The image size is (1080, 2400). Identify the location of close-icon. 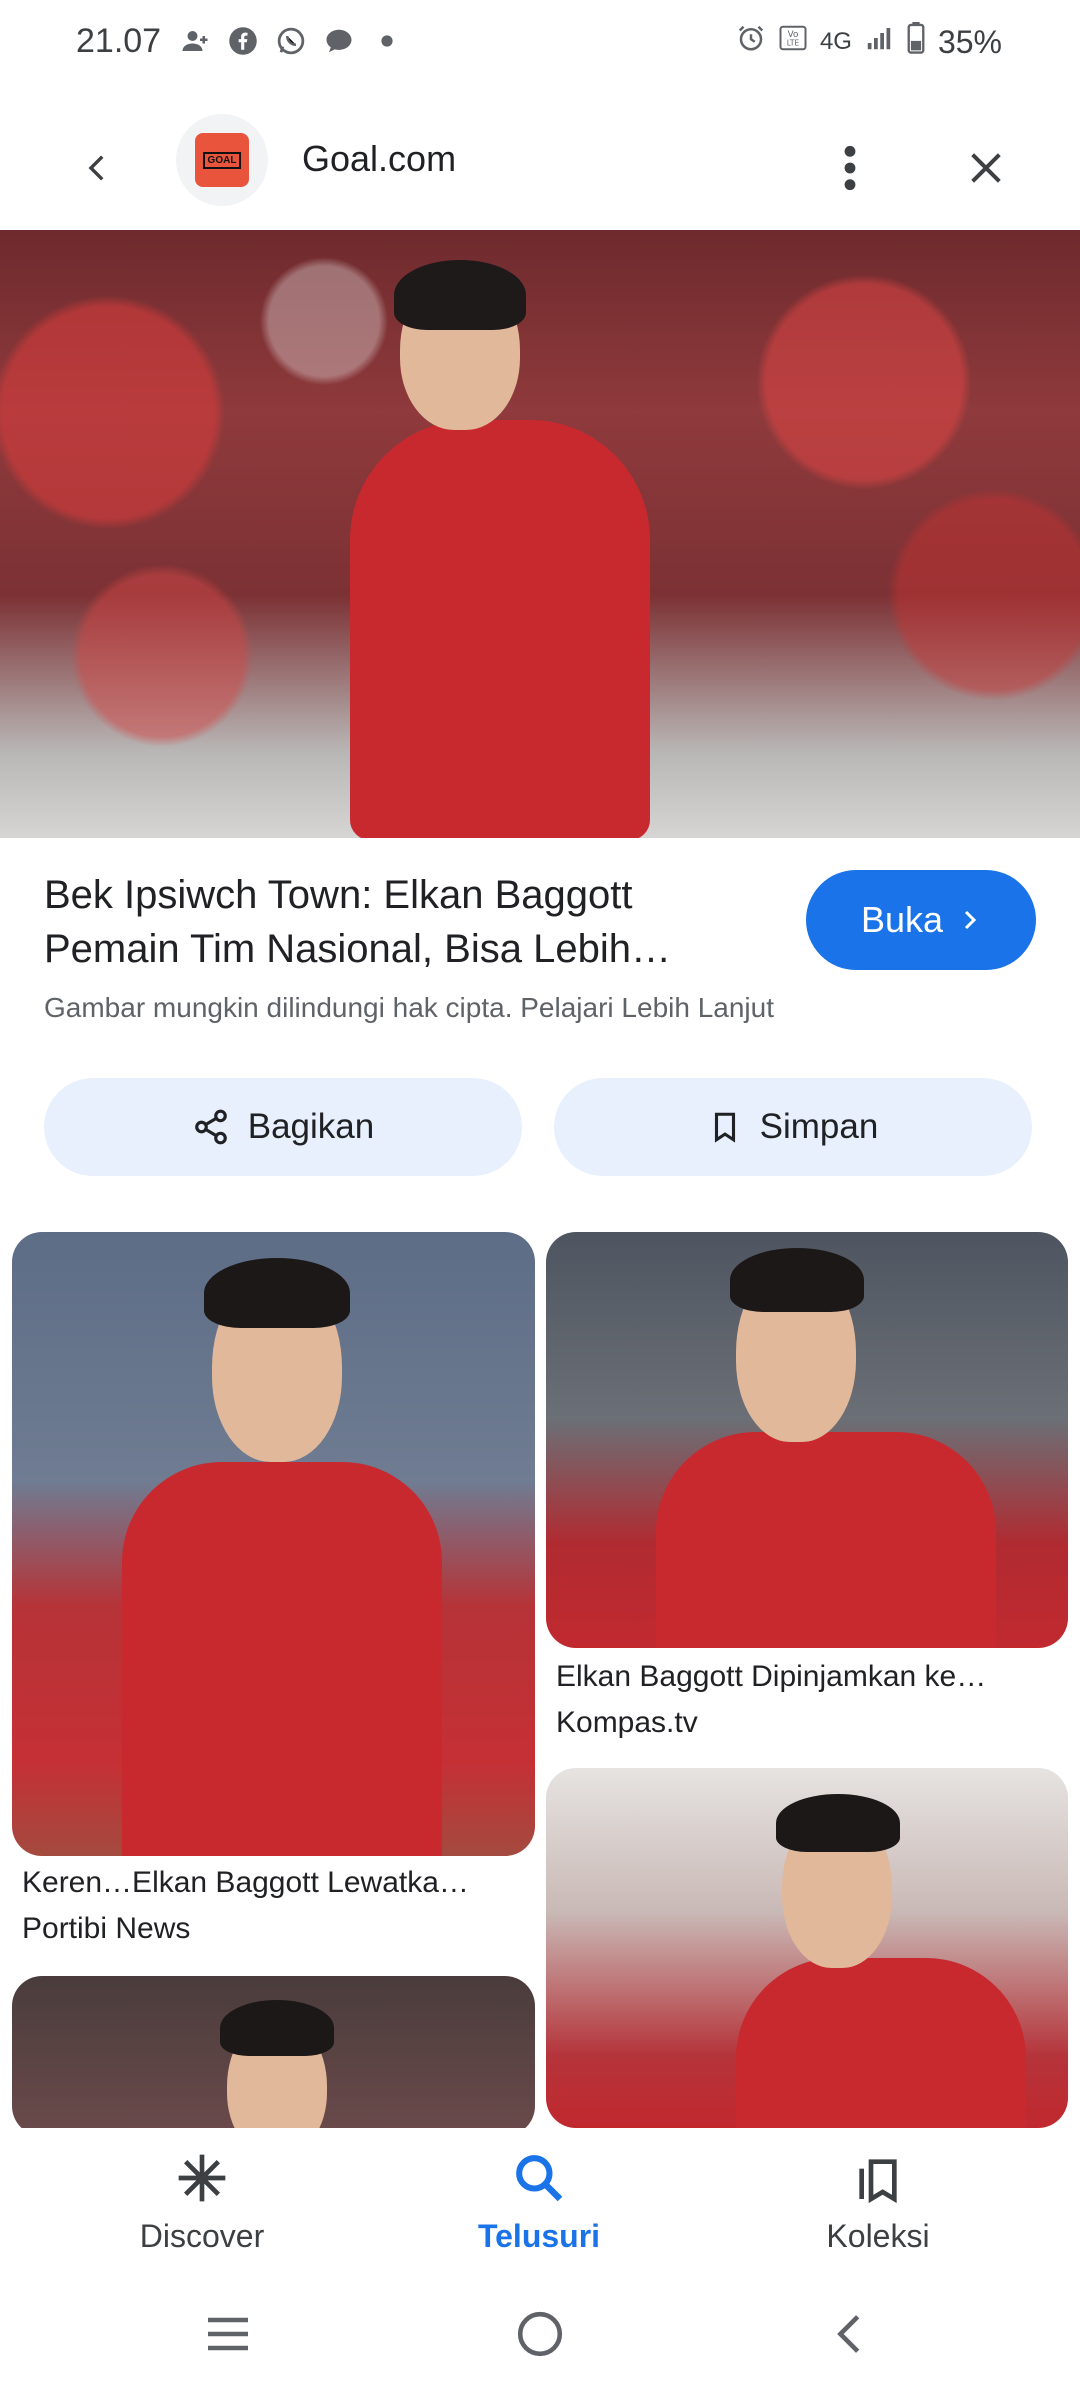
(986, 168).